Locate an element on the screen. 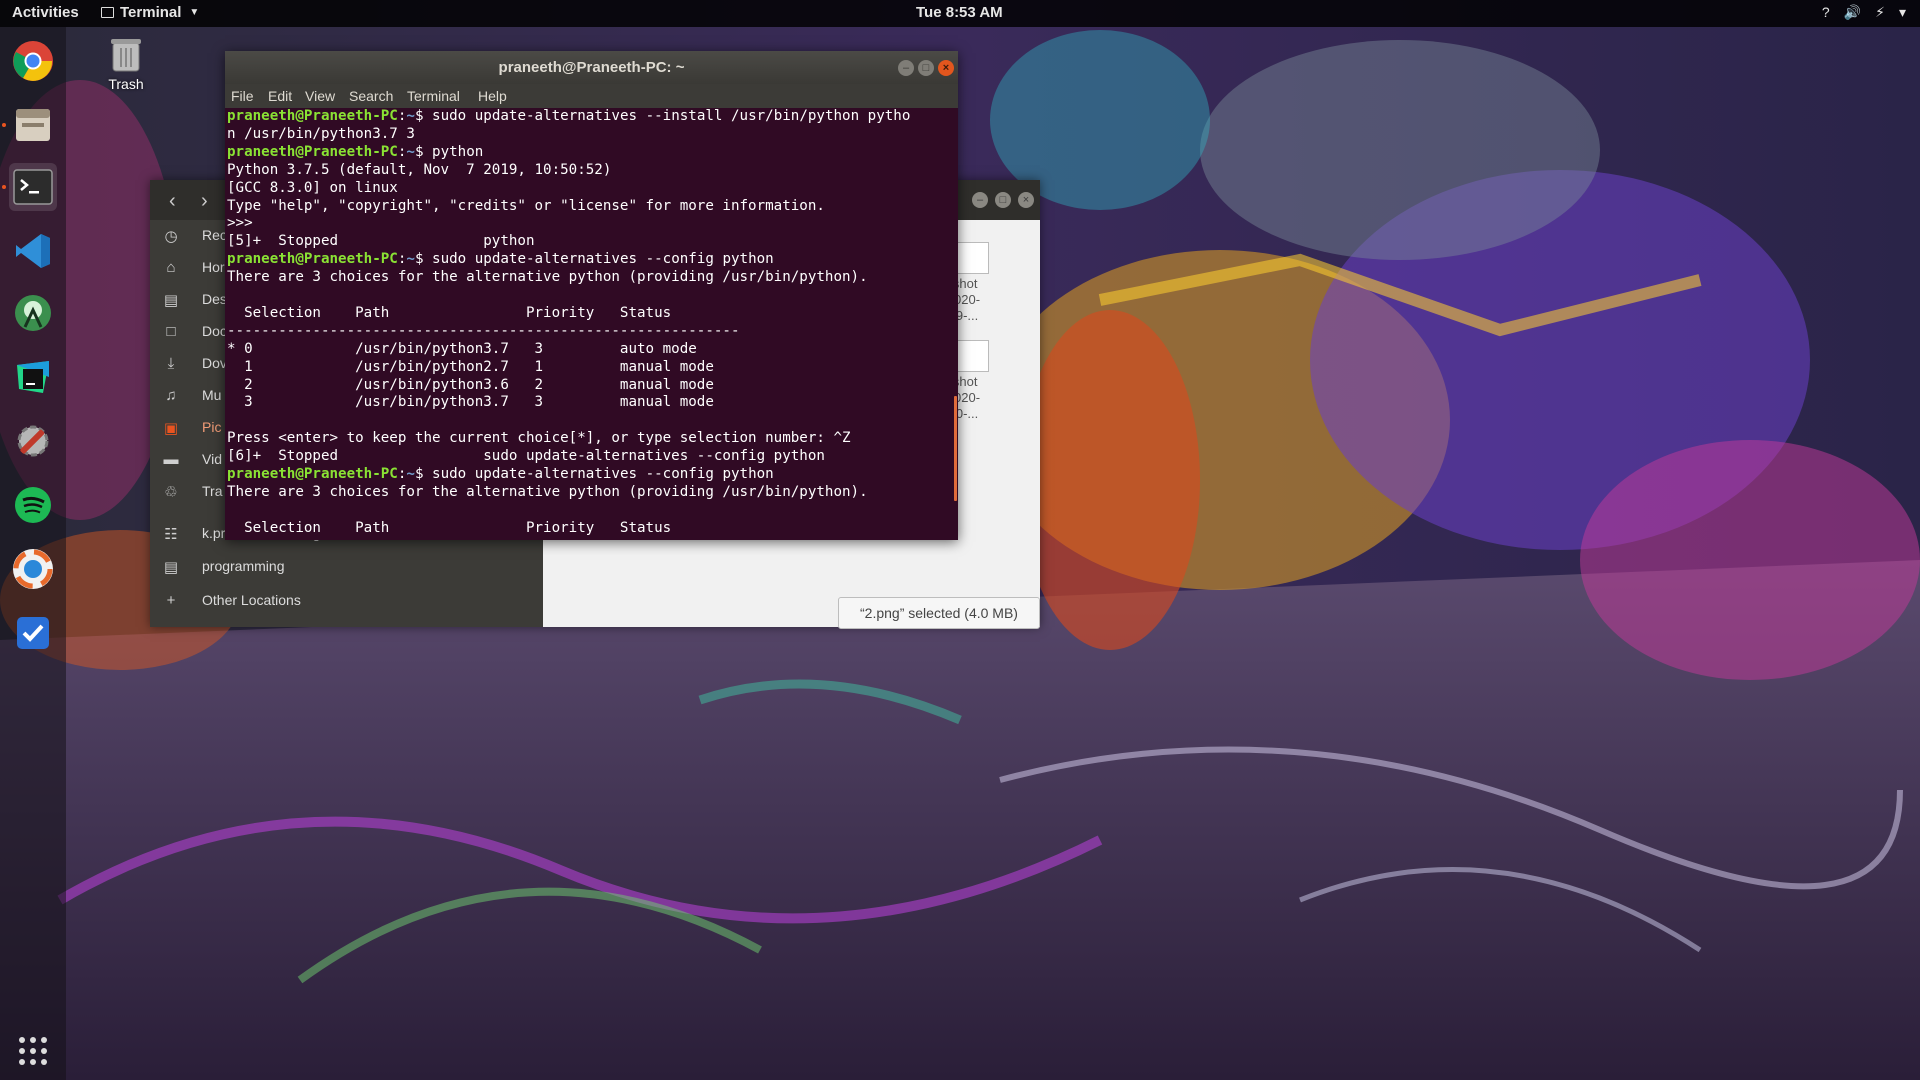 The image size is (1920, 1080). terminal-line: 2 /usr/bin/python3.6 2 manual mode is located at coordinates (470, 384).